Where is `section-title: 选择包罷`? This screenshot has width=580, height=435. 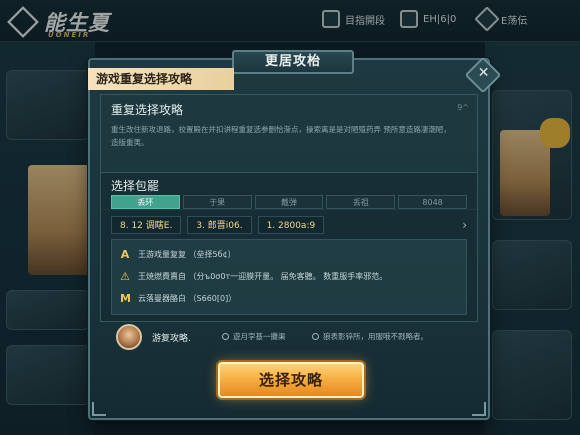
section-title: 选择包罷 is located at coordinates (135, 186).